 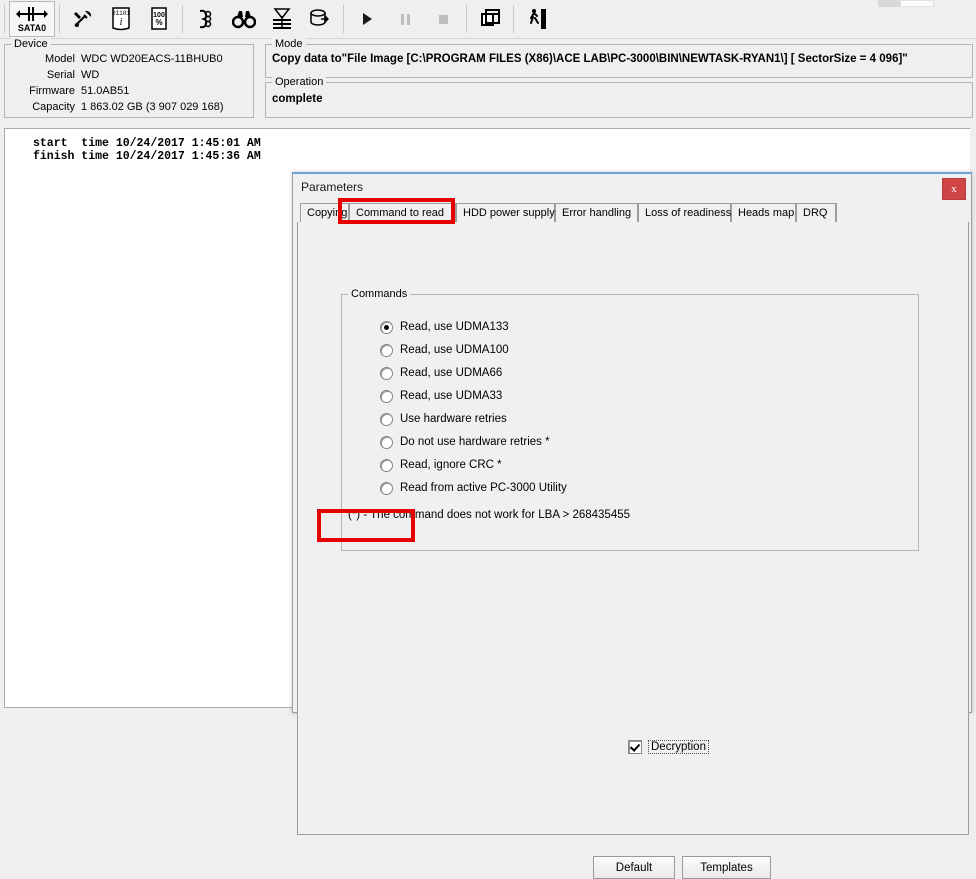 What do you see at coordinates (451, 396) in the screenshot?
I see `radio-label: Read, use UDMA33` at bounding box center [451, 396].